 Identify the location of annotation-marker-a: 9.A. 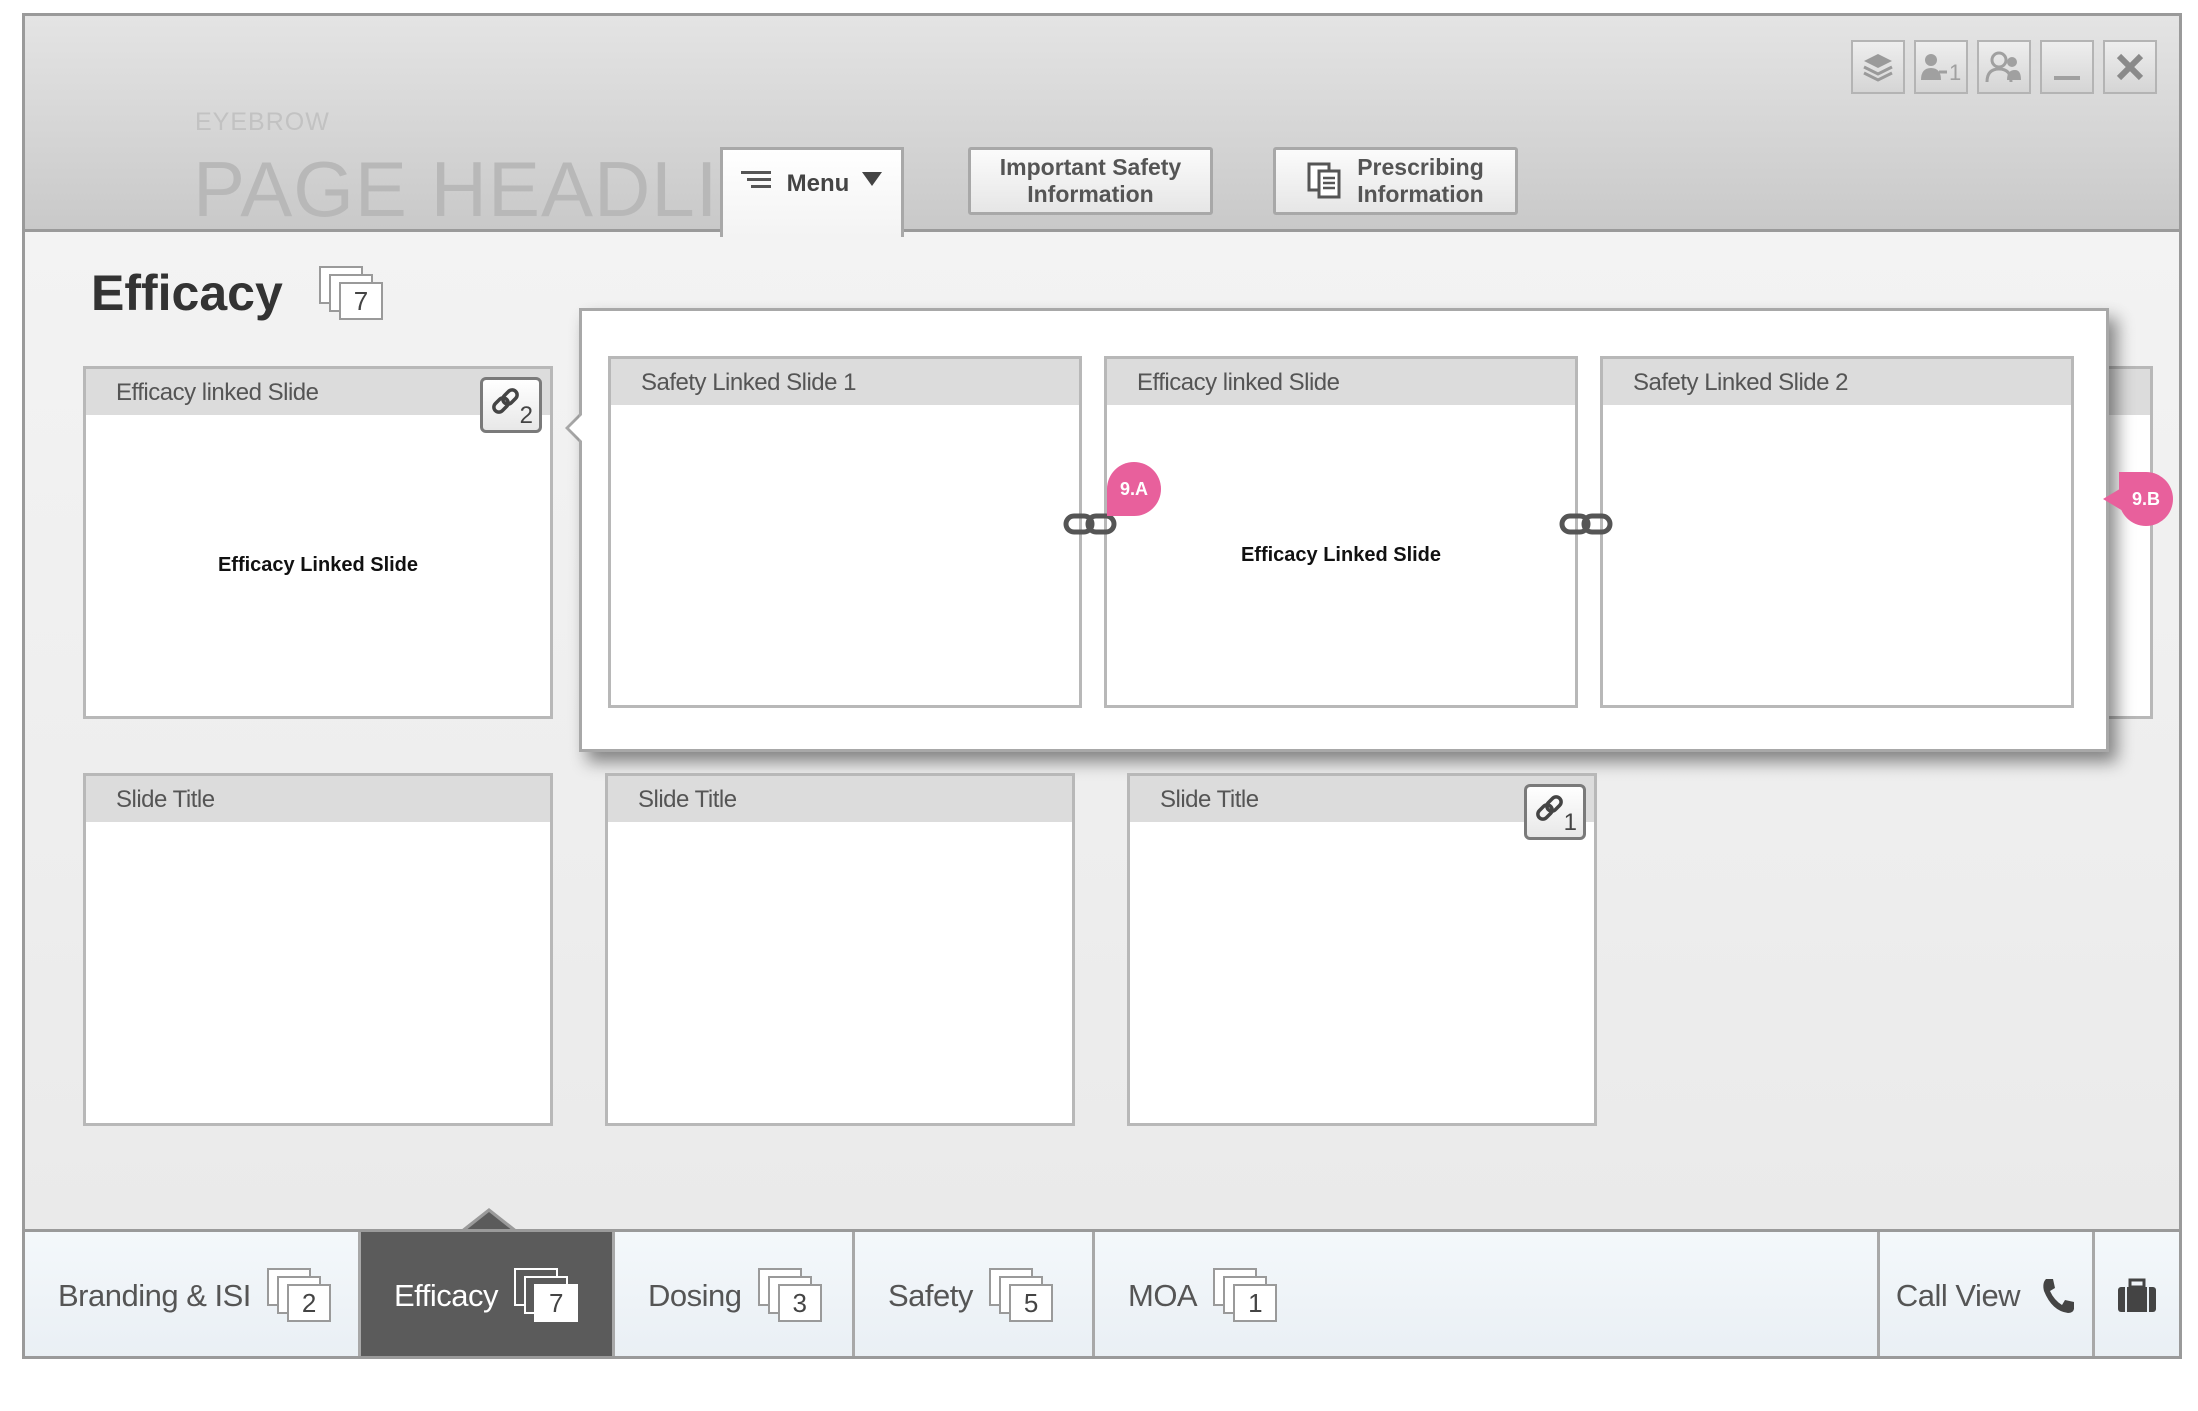
(1134, 489).